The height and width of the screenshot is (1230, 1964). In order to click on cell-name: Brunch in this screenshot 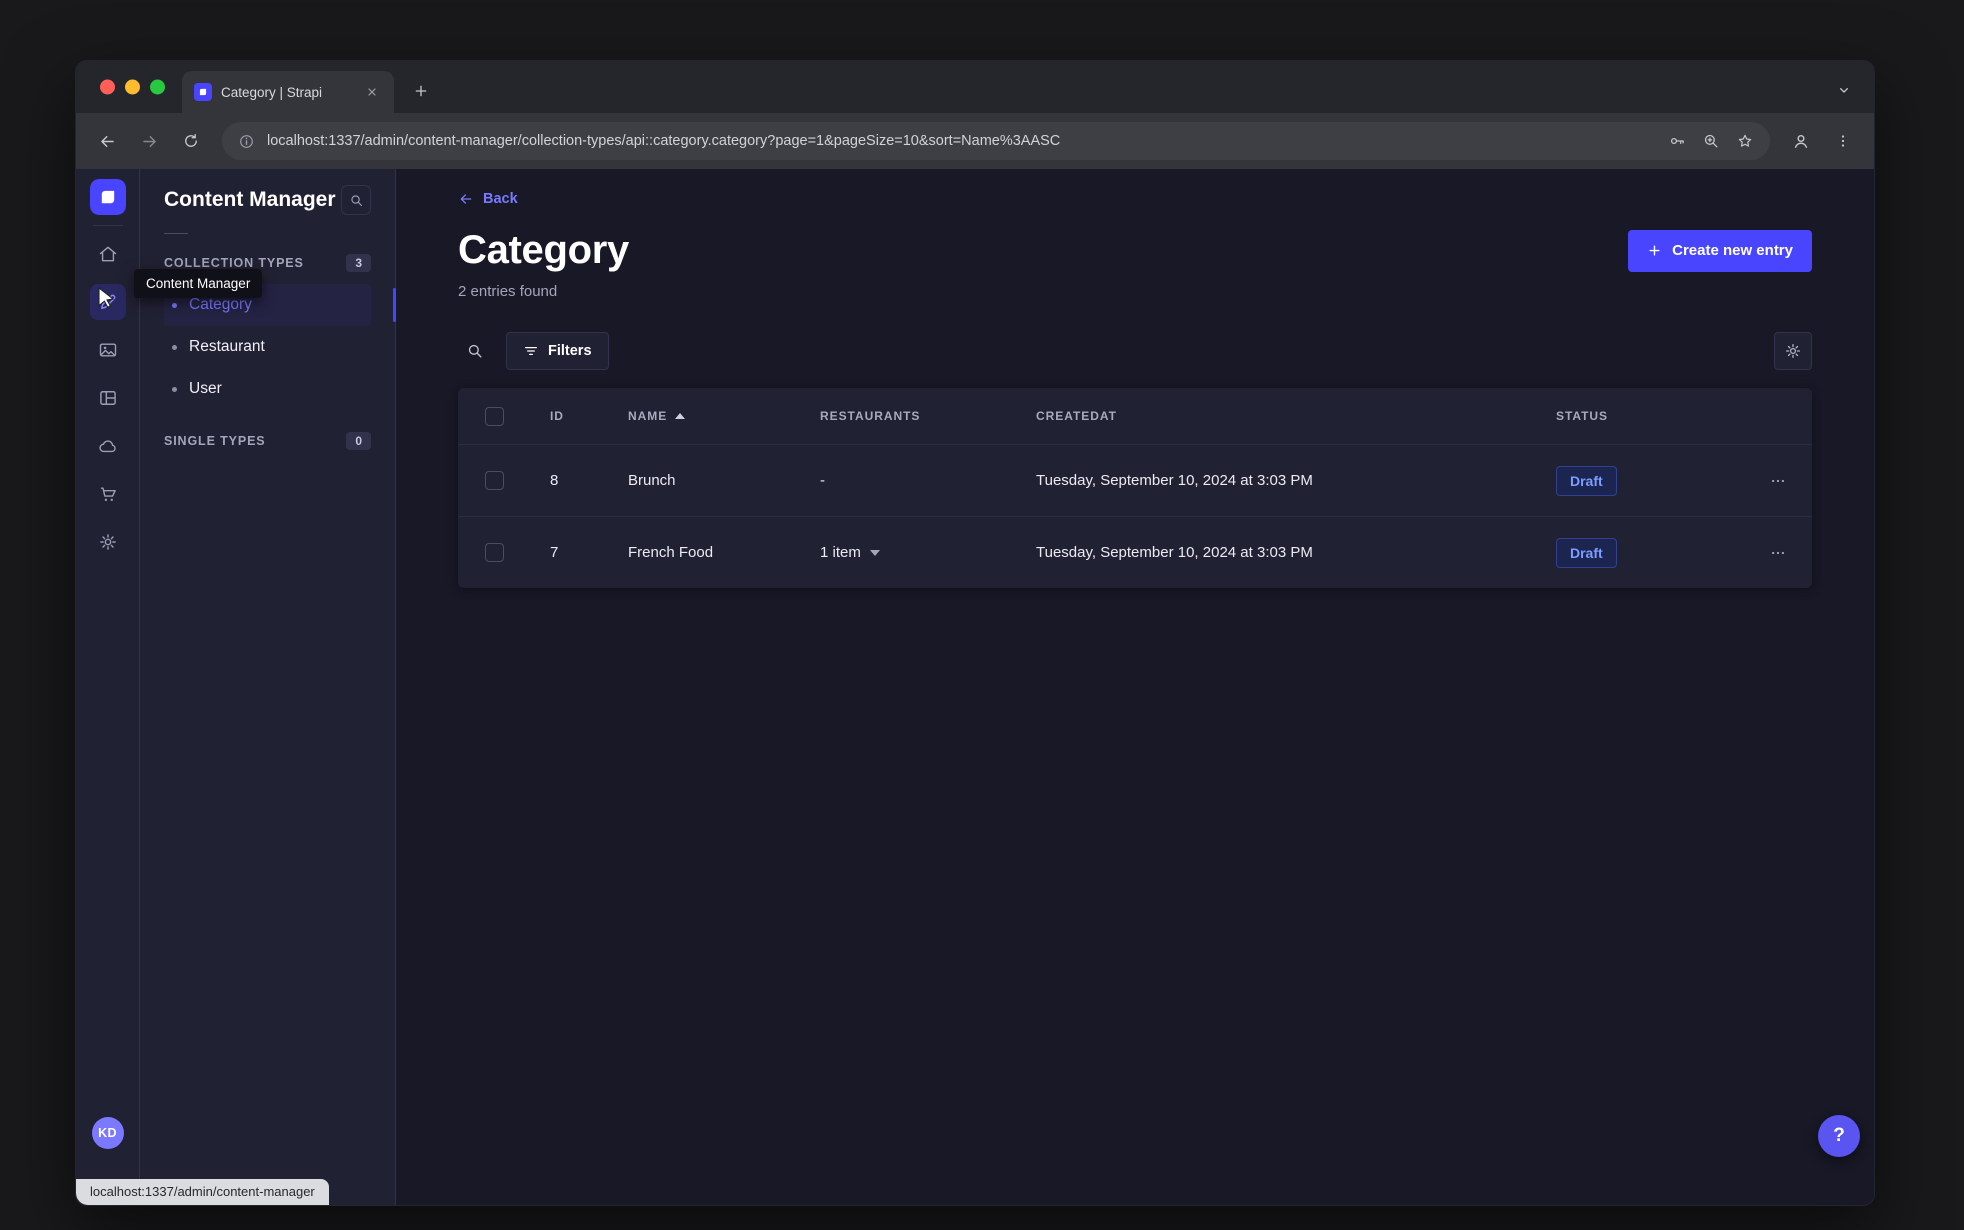, I will do `click(652, 480)`.